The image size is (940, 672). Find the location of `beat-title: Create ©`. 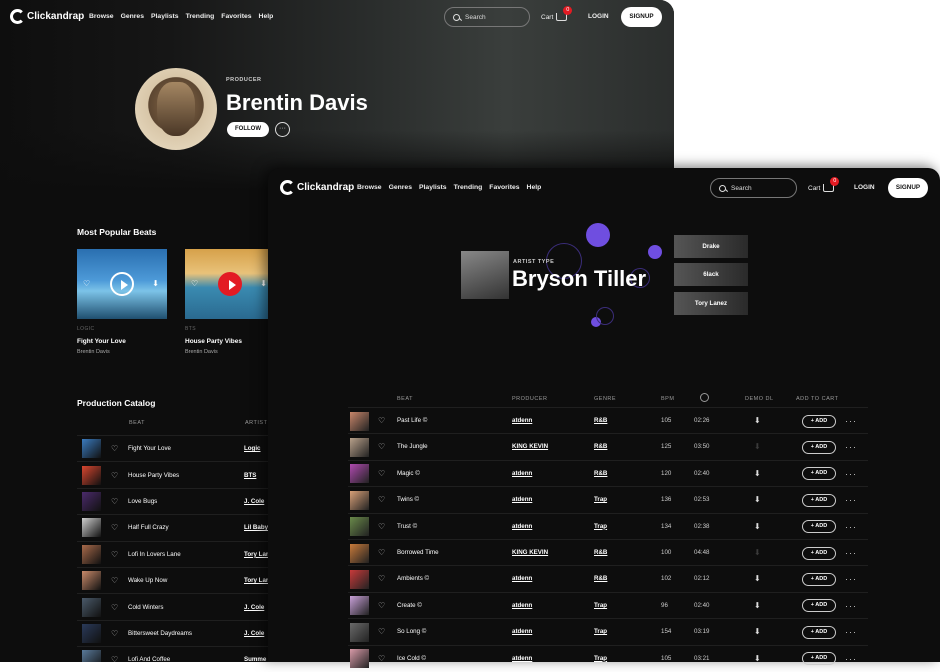

beat-title: Create © is located at coordinates (409, 606).